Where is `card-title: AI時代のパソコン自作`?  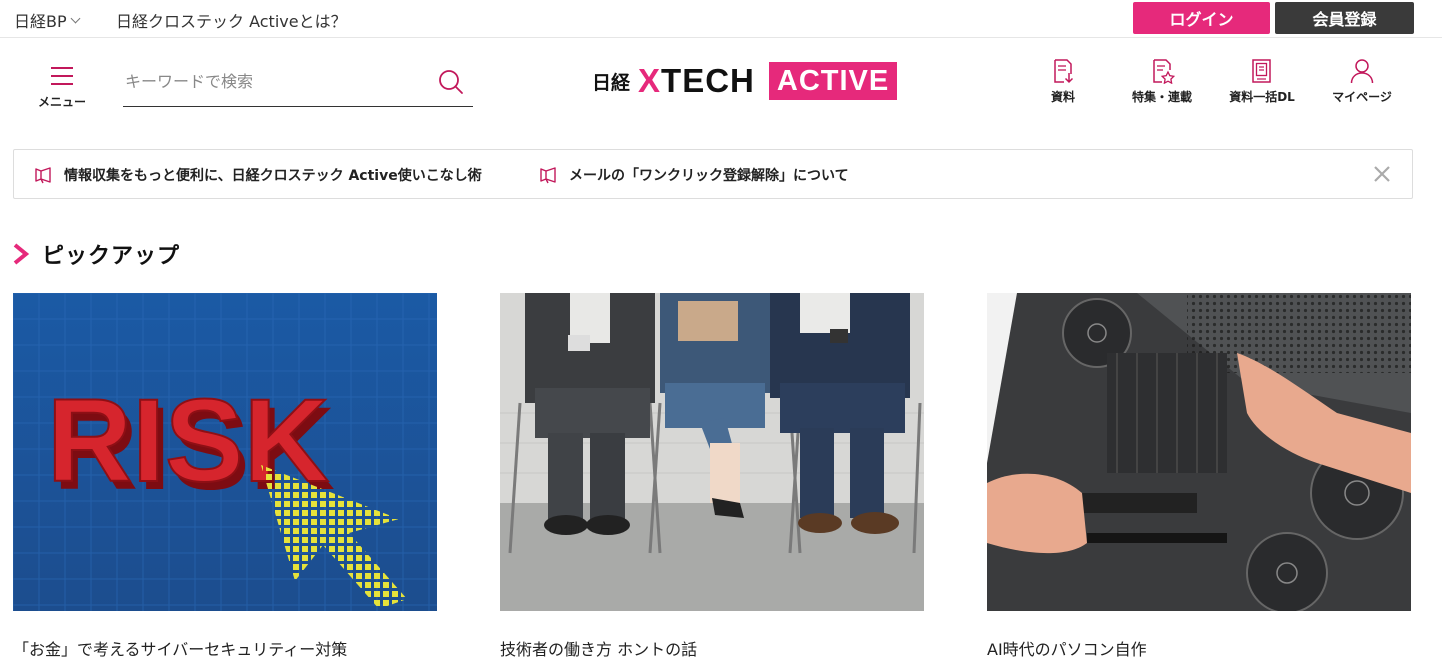
card-title: AI時代のパソコン自作 is located at coordinates (1067, 649).